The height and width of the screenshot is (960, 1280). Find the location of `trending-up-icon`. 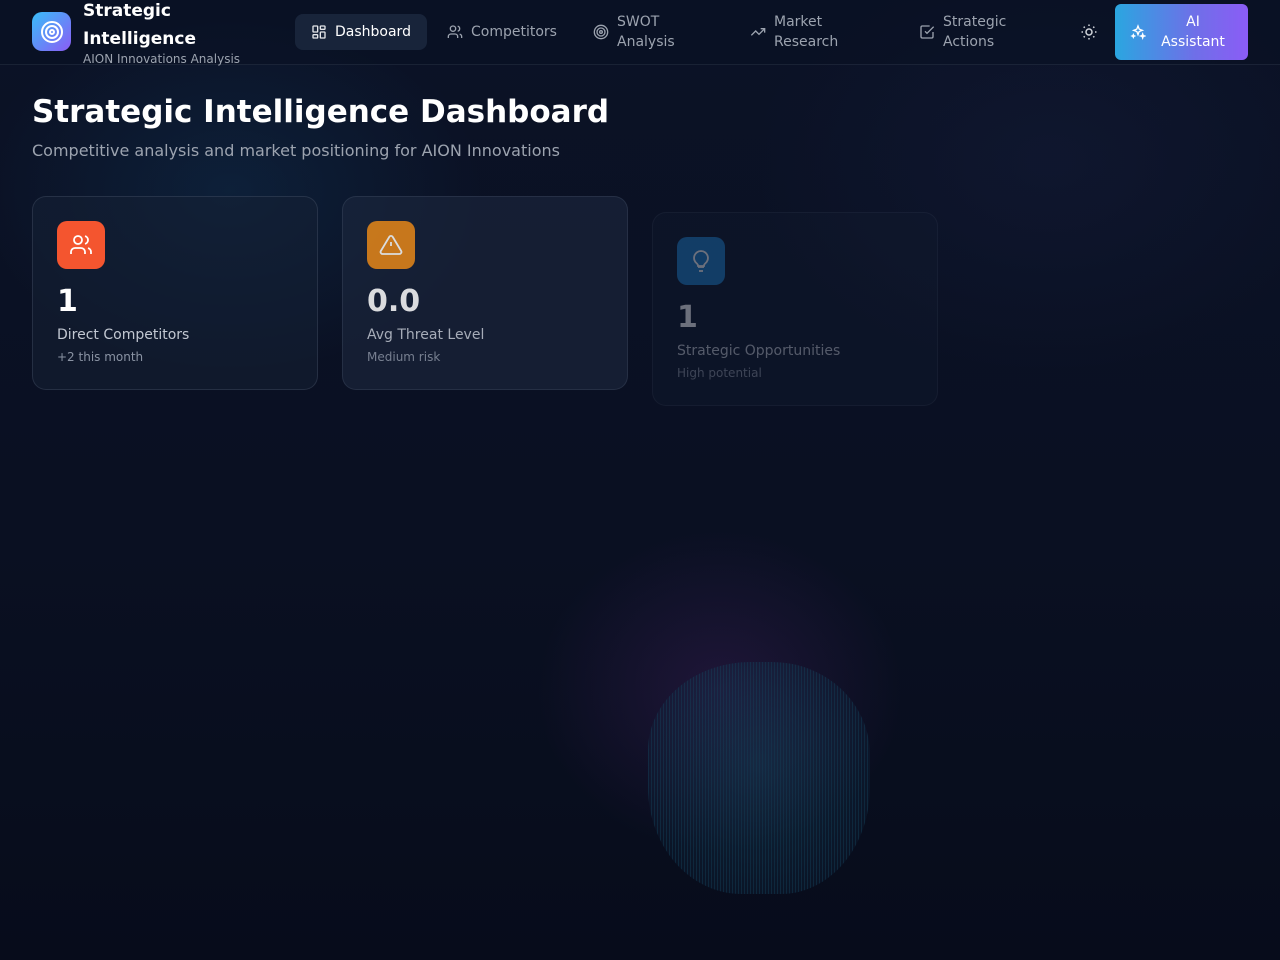

trending-up-icon is located at coordinates (758, 32).